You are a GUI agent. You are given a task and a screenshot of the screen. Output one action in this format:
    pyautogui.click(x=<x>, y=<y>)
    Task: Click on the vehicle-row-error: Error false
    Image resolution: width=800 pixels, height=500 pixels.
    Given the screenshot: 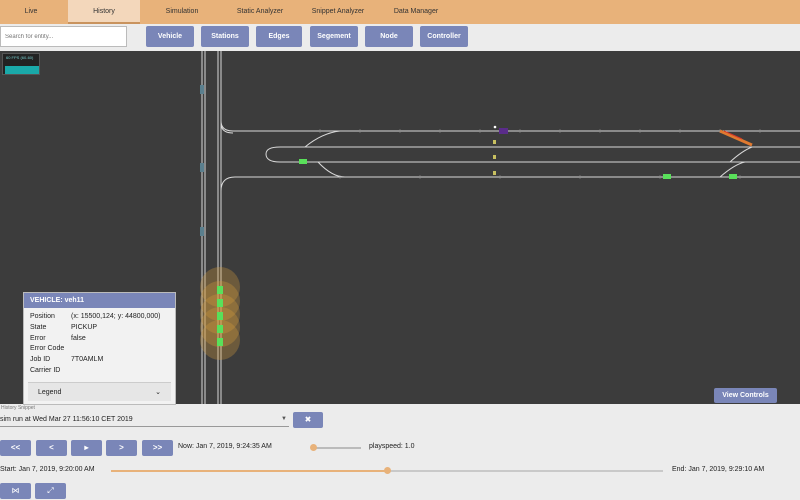 What is the action you would take?
    pyautogui.click(x=99, y=339)
    